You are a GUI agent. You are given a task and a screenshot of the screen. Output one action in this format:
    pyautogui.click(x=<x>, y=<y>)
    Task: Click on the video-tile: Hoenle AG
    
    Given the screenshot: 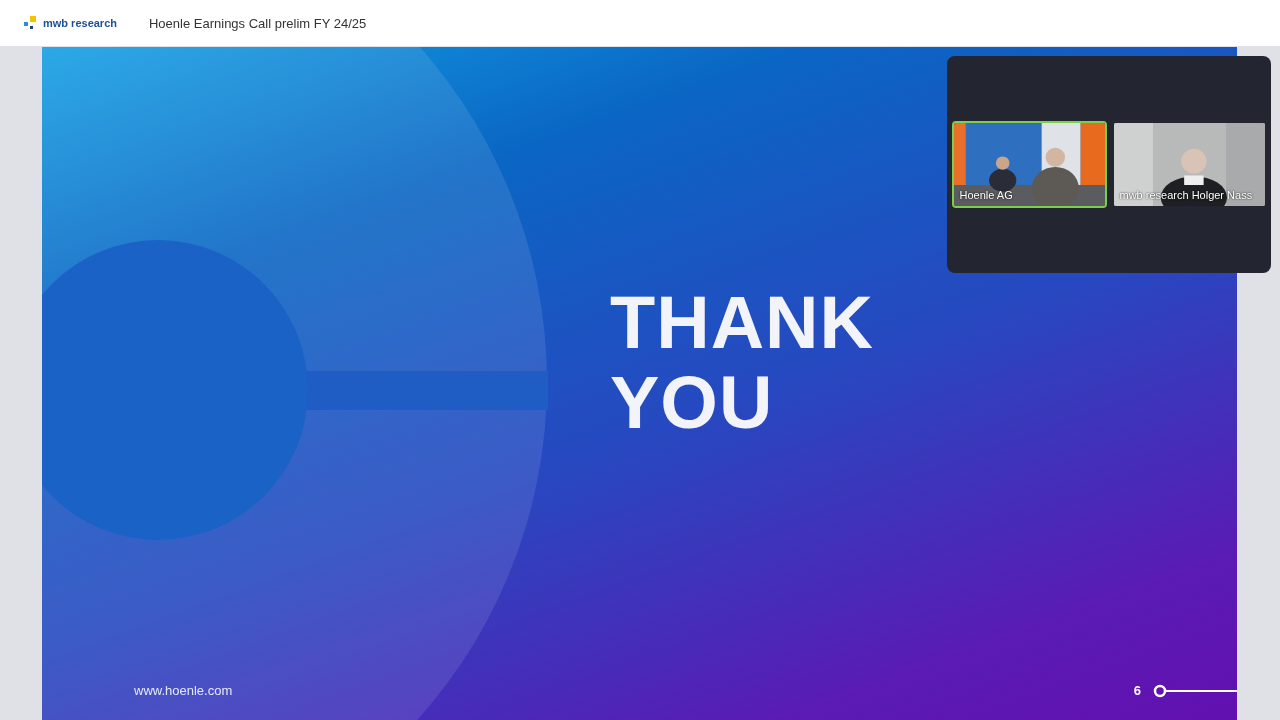 What is the action you would take?
    pyautogui.click(x=1029, y=164)
    